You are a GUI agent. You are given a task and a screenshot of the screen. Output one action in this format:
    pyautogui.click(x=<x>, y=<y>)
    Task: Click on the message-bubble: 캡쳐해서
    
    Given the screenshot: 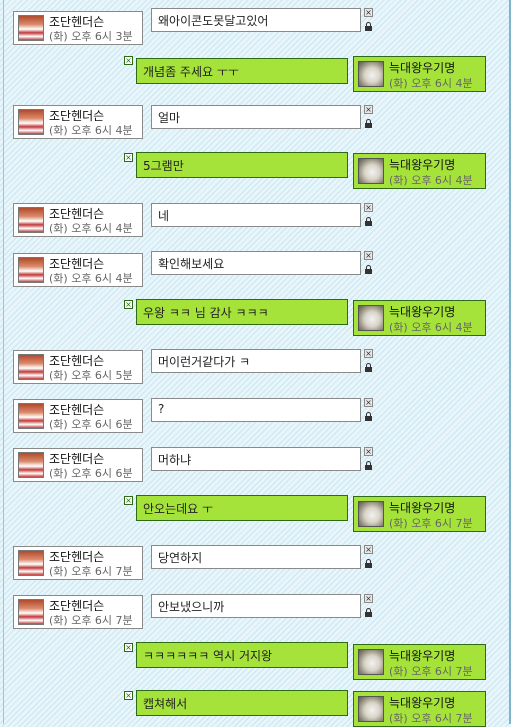 What is the action you would take?
    pyautogui.click(x=242, y=703)
    